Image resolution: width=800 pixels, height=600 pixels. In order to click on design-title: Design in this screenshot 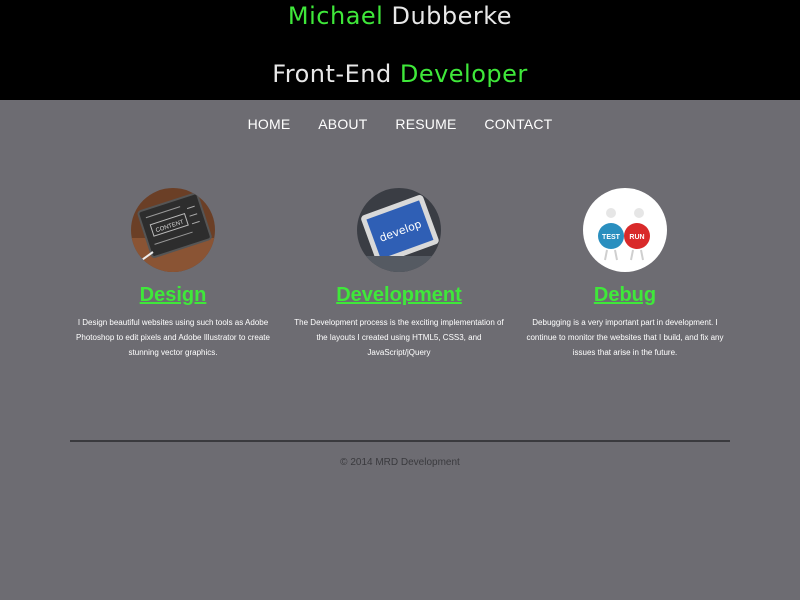, I will do `click(173, 295)`.